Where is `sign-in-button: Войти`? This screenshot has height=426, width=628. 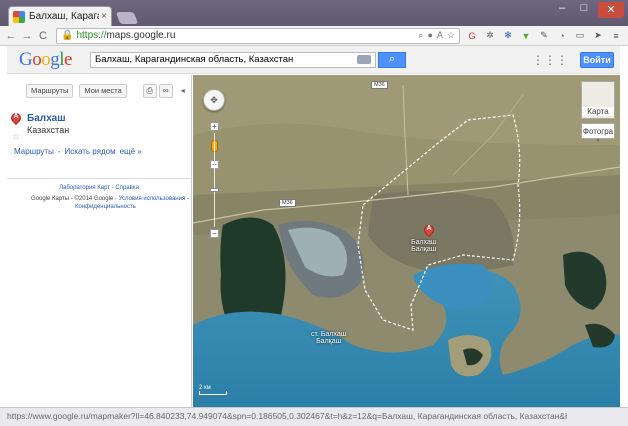 sign-in-button: Войти is located at coordinates (597, 59).